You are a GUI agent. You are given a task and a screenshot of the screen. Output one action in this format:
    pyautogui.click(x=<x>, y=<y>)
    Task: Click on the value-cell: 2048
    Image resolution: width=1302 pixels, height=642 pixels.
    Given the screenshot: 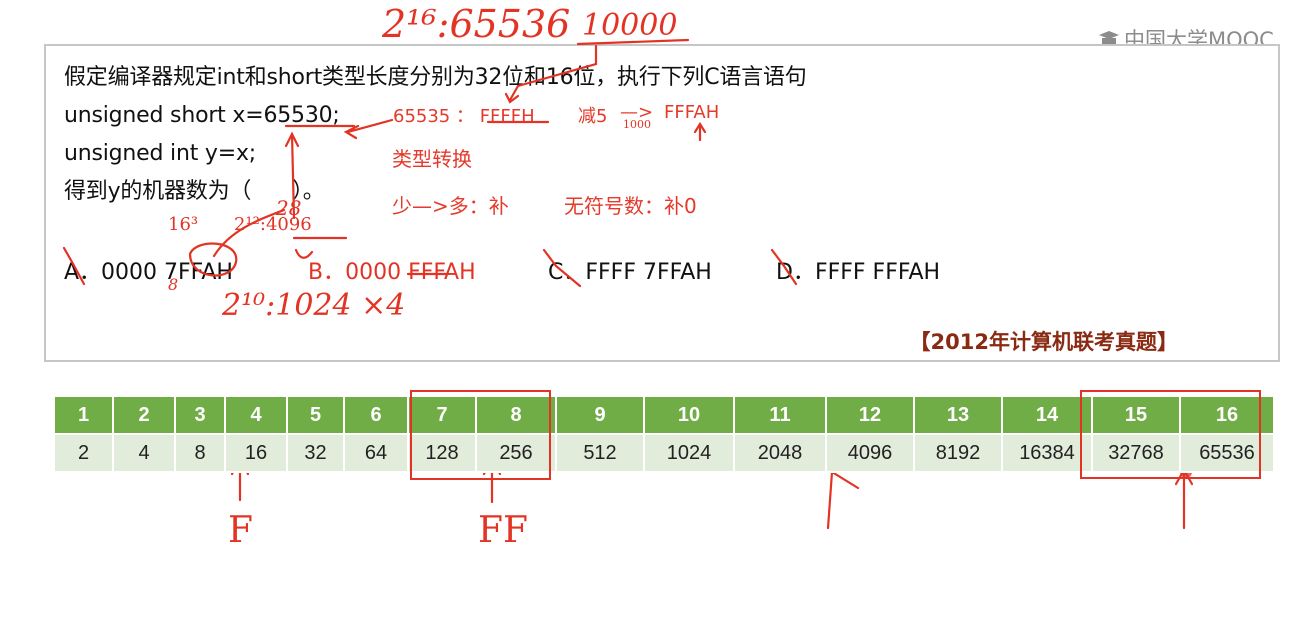 What is the action you would take?
    pyautogui.click(x=780, y=453)
    